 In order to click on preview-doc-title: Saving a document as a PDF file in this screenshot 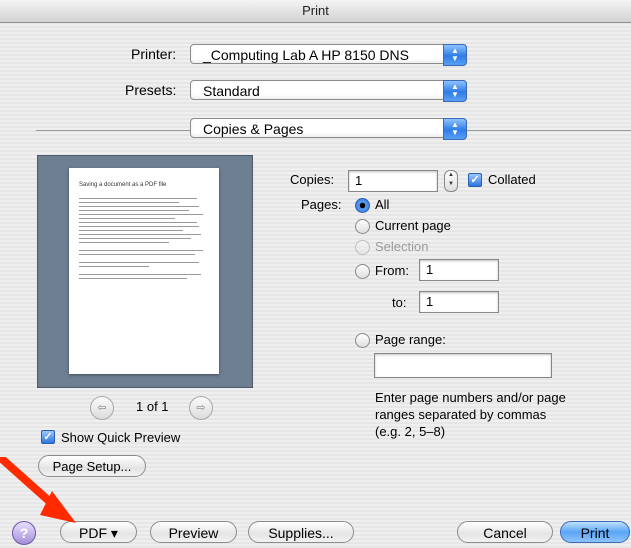, I will do `click(123, 185)`.